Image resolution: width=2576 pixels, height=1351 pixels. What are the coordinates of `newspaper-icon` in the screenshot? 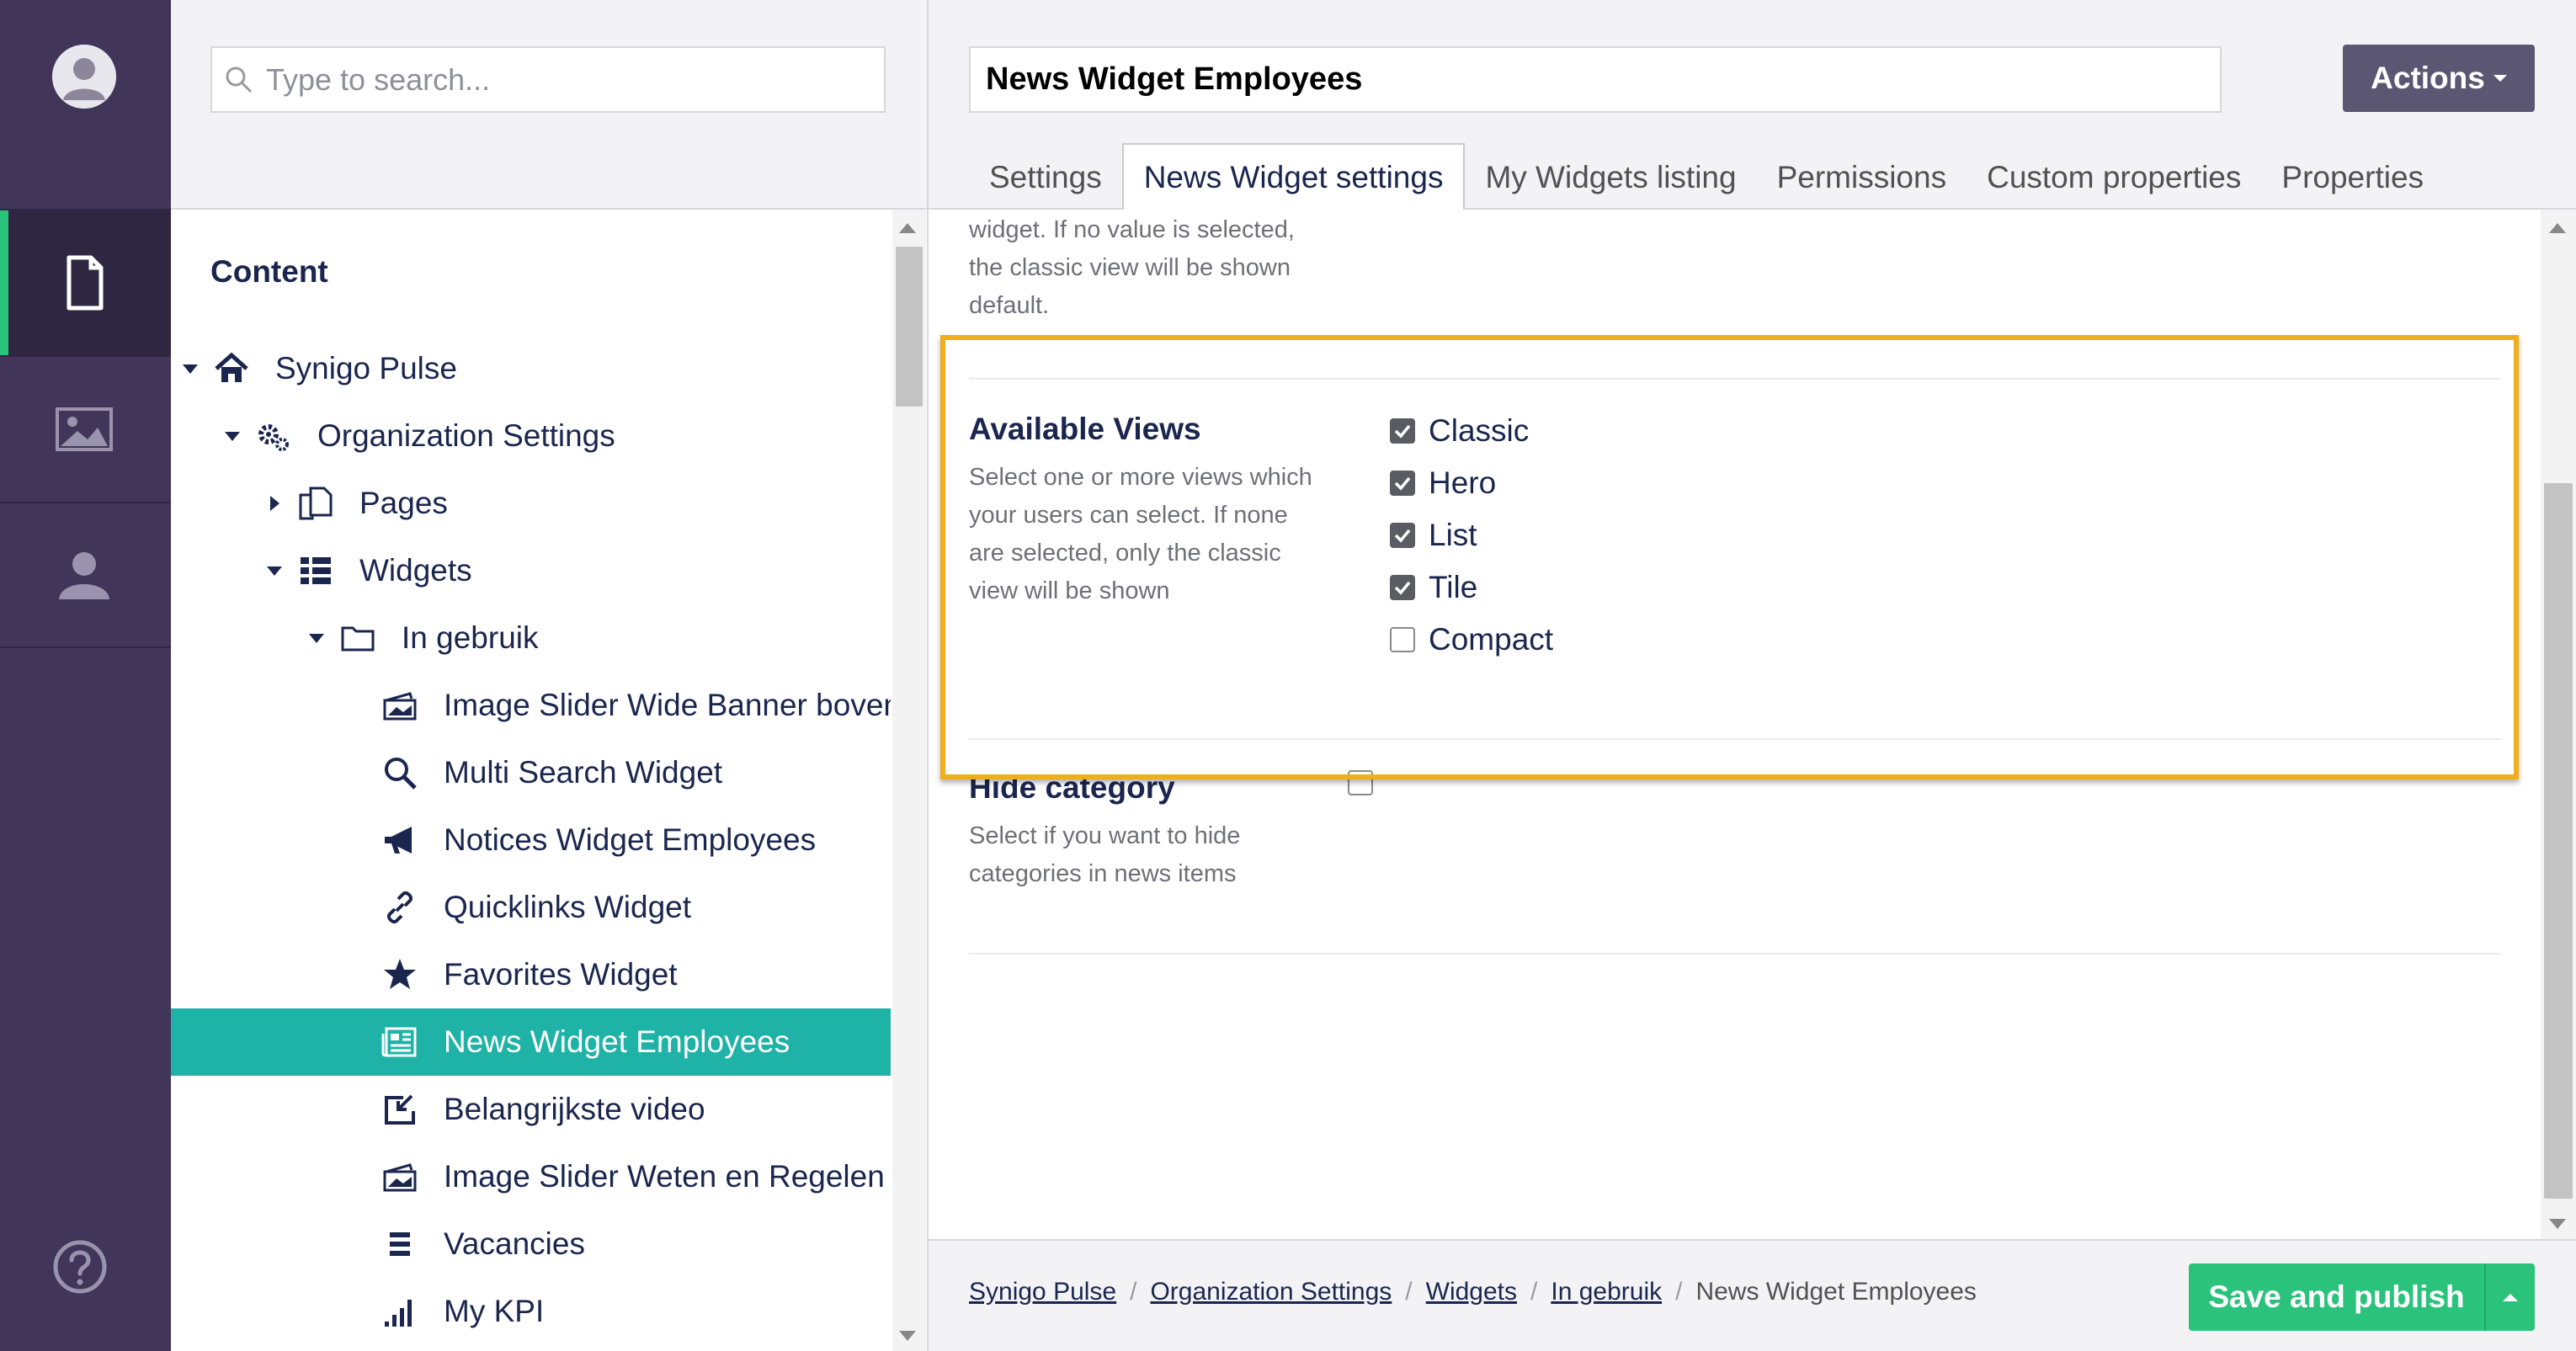 It's located at (399, 1042).